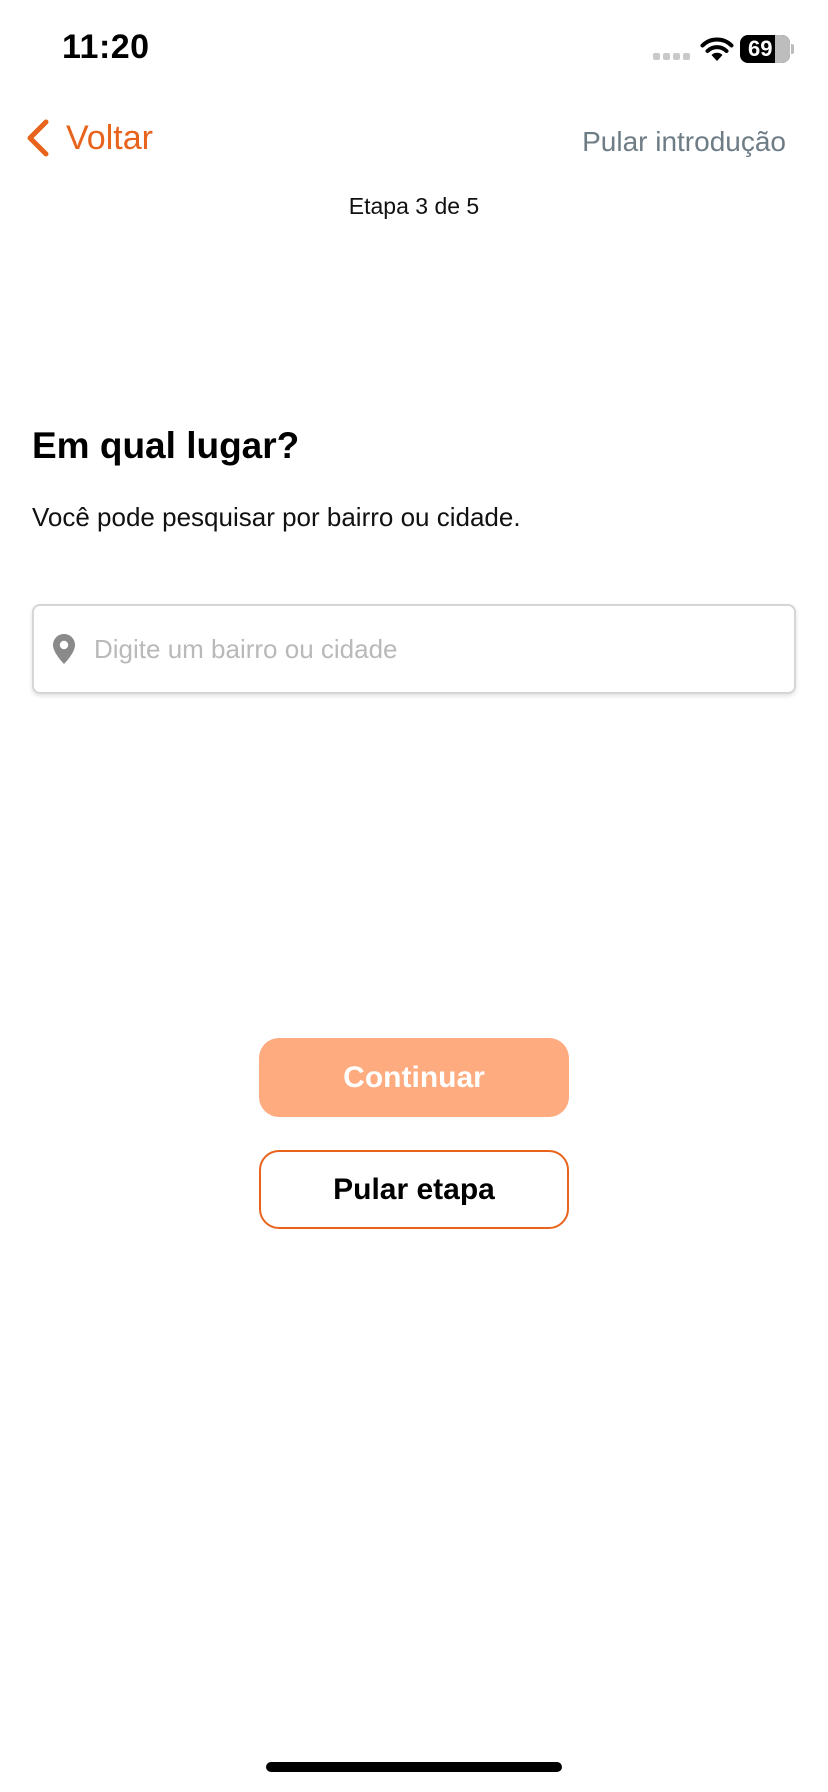 This screenshot has width=828, height=1792. What do you see at coordinates (414, 206) in the screenshot?
I see `step-indicator: Etapa 3 de 5` at bounding box center [414, 206].